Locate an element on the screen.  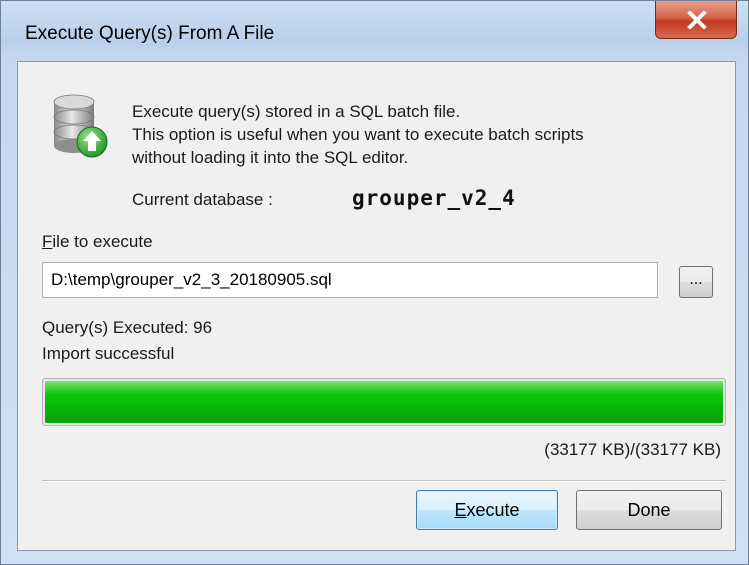
progress-bar is located at coordinates (384, 402).